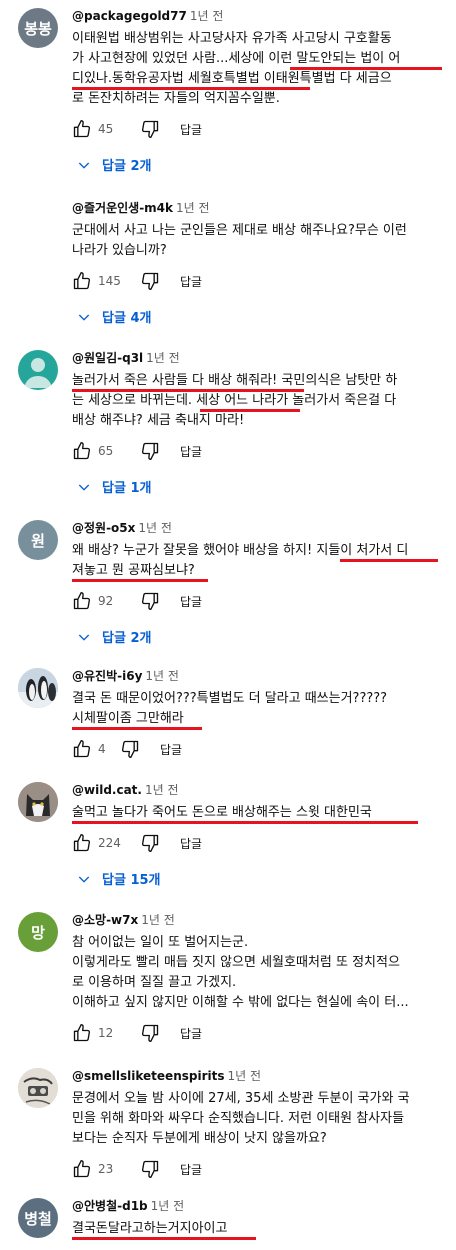 Image resolution: width=456 pixels, height=1250 pixels. I want to click on author-name: @즐거운인생-m4k, so click(122, 208).